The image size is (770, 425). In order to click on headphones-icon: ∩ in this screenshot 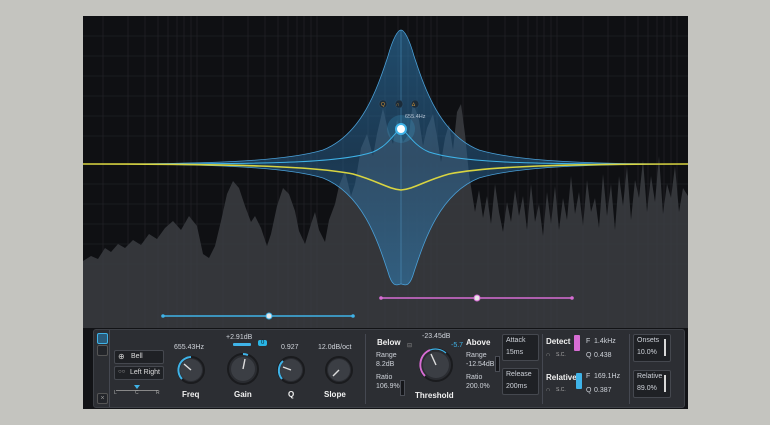, I will do `click(398, 105)`.